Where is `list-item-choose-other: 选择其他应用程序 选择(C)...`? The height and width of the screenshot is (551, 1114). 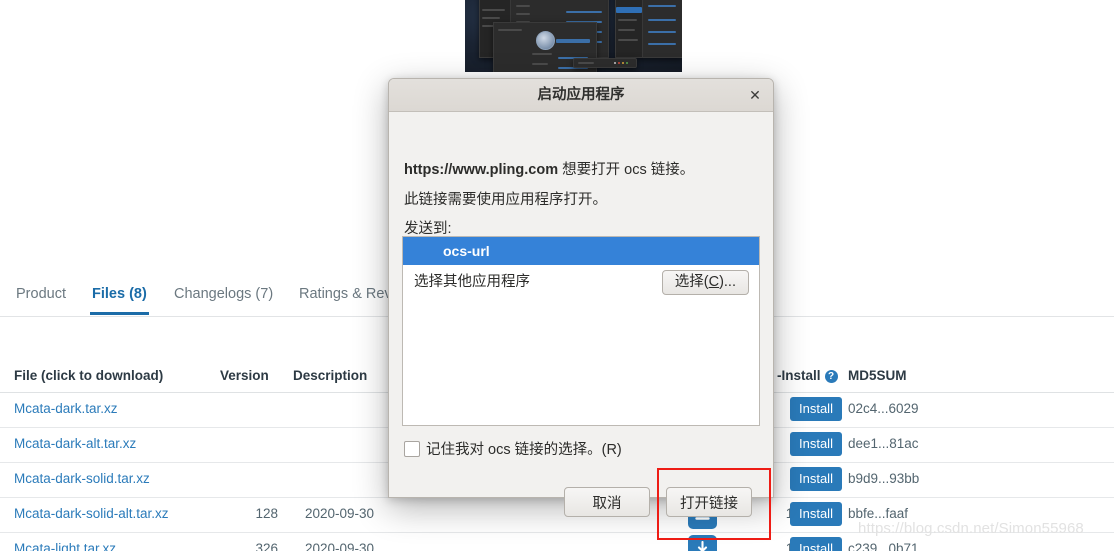 list-item-choose-other: 选择其他应用程序 选择(C)... is located at coordinates (581, 282).